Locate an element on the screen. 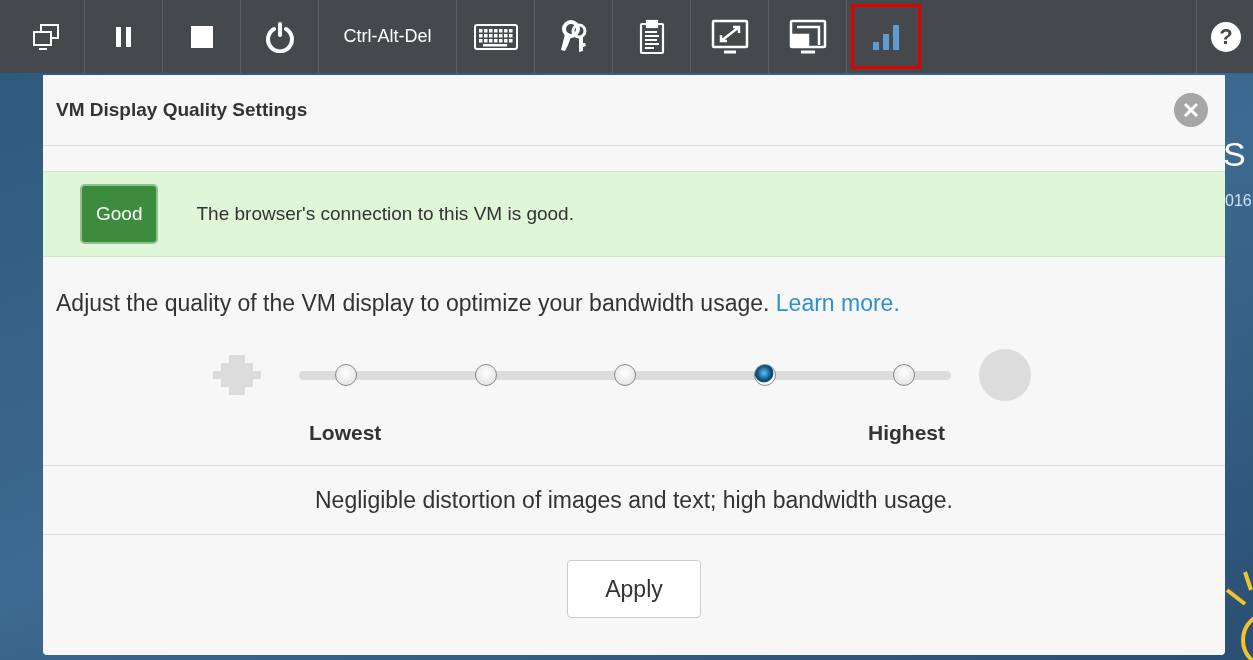  clipboard-icon is located at coordinates (651, 36).